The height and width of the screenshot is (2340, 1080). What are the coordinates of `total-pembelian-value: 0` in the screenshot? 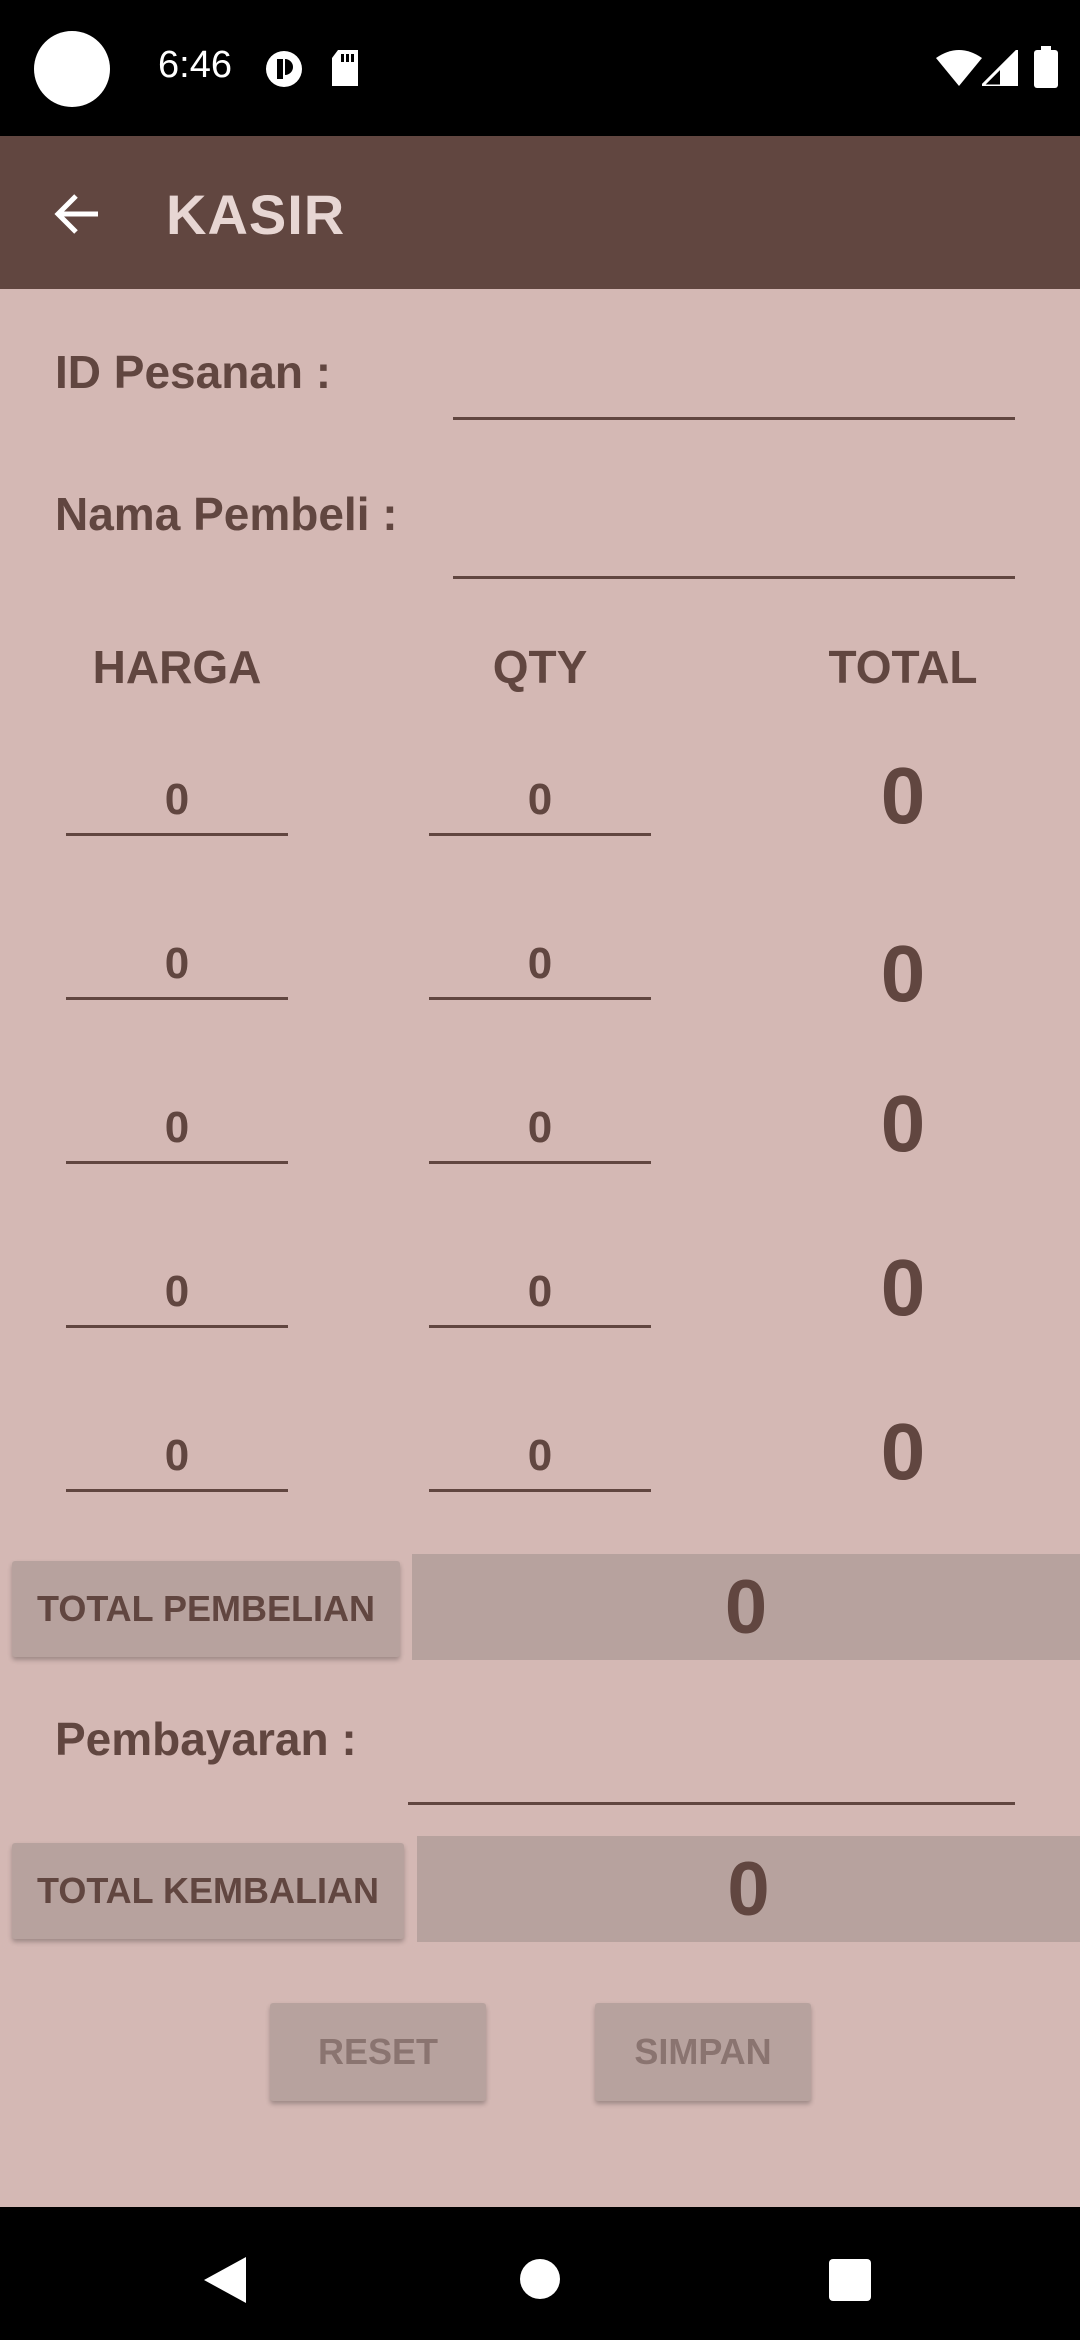 It's located at (746, 1607).